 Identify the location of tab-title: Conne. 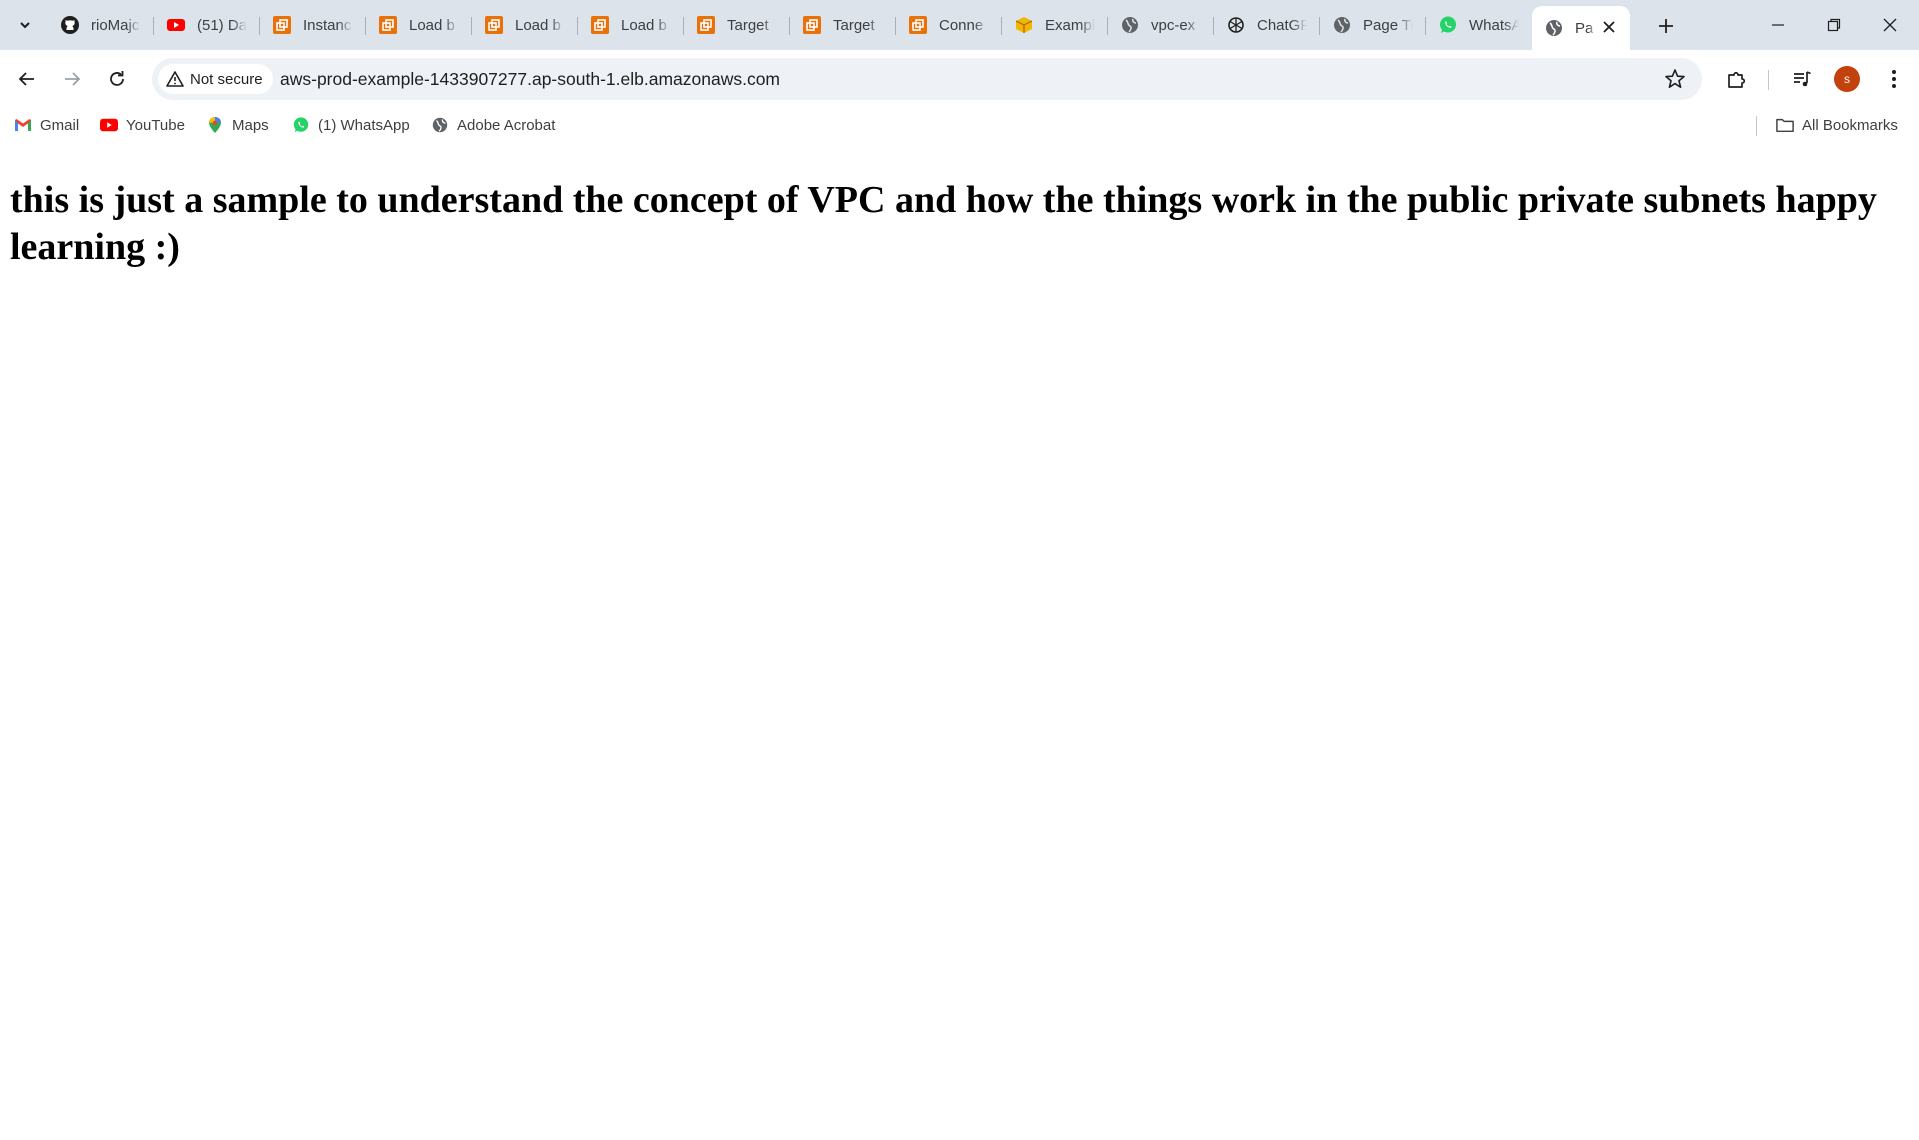
(961, 25).